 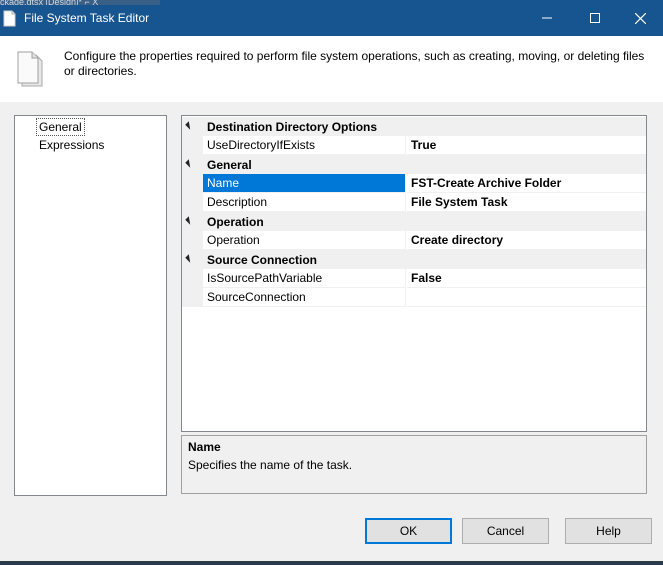 What do you see at coordinates (304, 240) in the screenshot?
I see `property-name: Operation` at bounding box center [304, 240].